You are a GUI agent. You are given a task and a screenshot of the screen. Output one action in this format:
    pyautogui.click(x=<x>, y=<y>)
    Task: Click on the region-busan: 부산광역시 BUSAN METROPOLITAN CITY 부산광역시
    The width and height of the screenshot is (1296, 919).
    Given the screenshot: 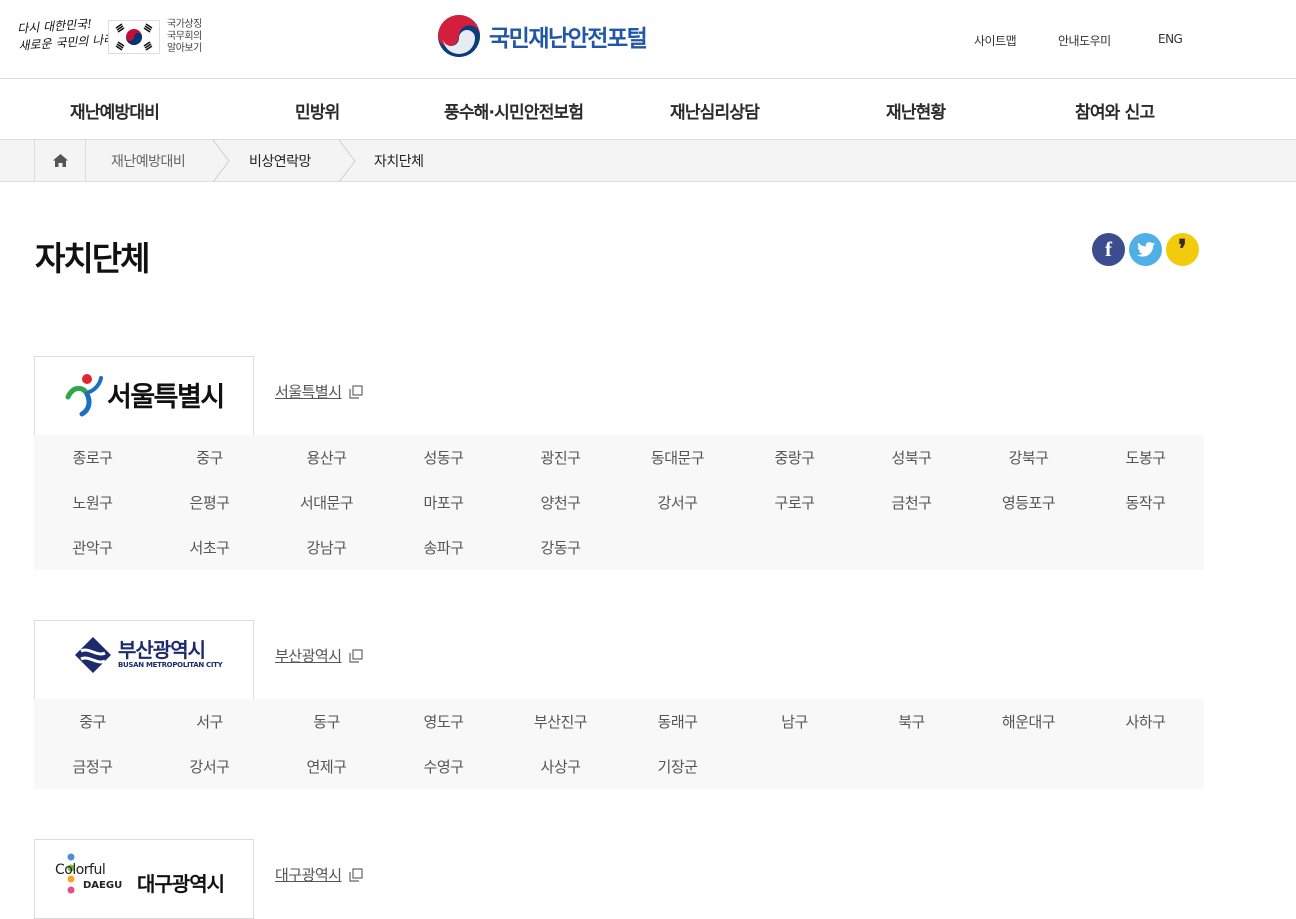 What is the action you would take?
    pyautogui.click(x=619, y=660)
    